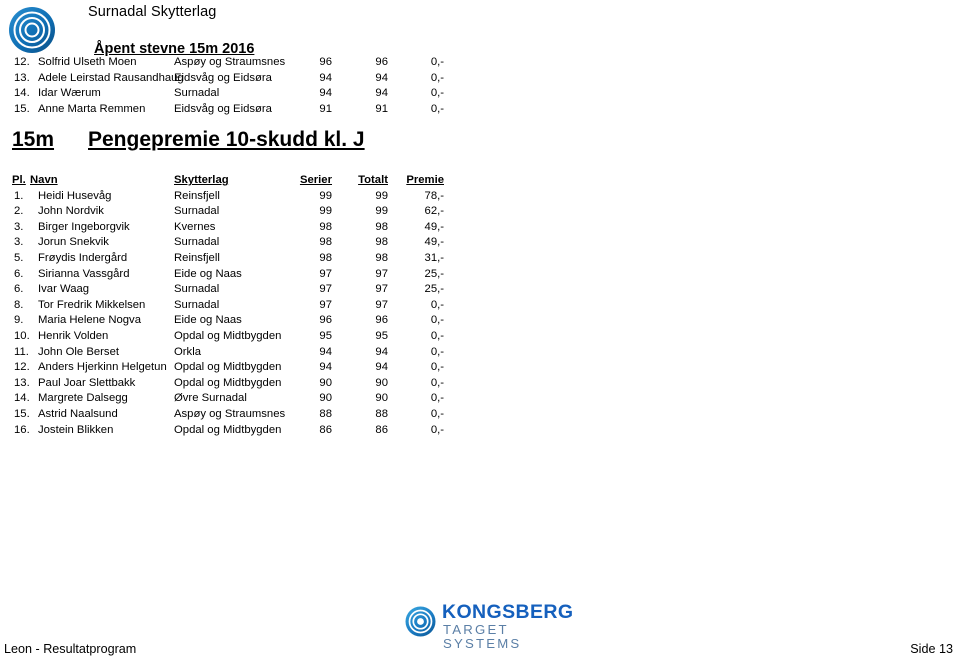 The image size is (959, 660). I want to click on column-header-name: Navn, so click(44, 180).